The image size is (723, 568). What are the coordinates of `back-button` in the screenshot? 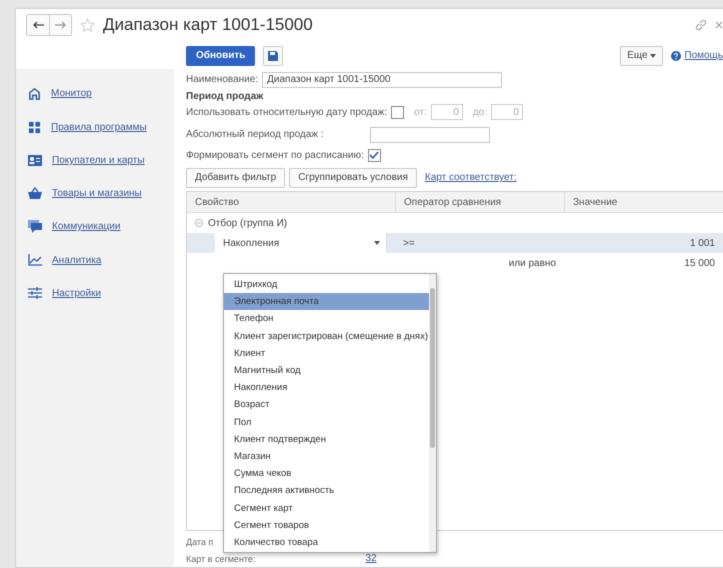 It's located at (38, 25).